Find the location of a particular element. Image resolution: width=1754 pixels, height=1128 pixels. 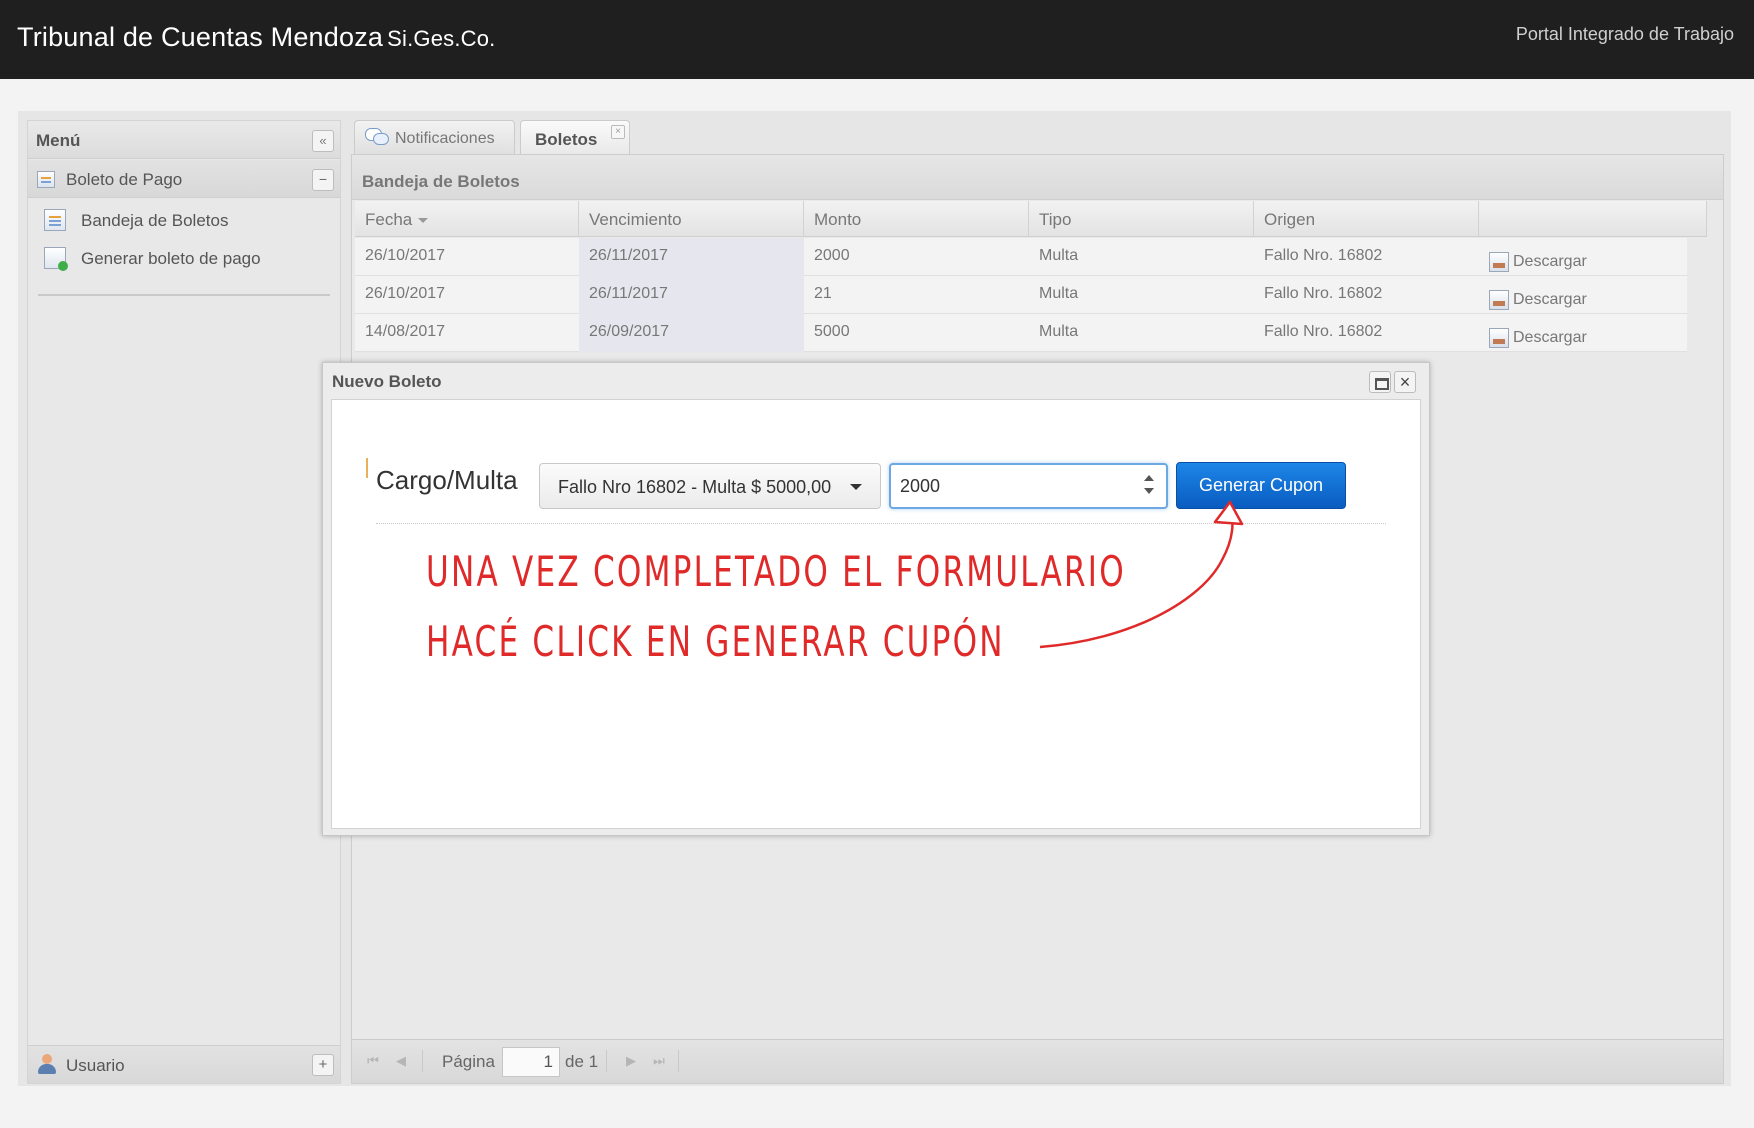

section-usuario: Usuario + is located at coordinates (184, 1064).